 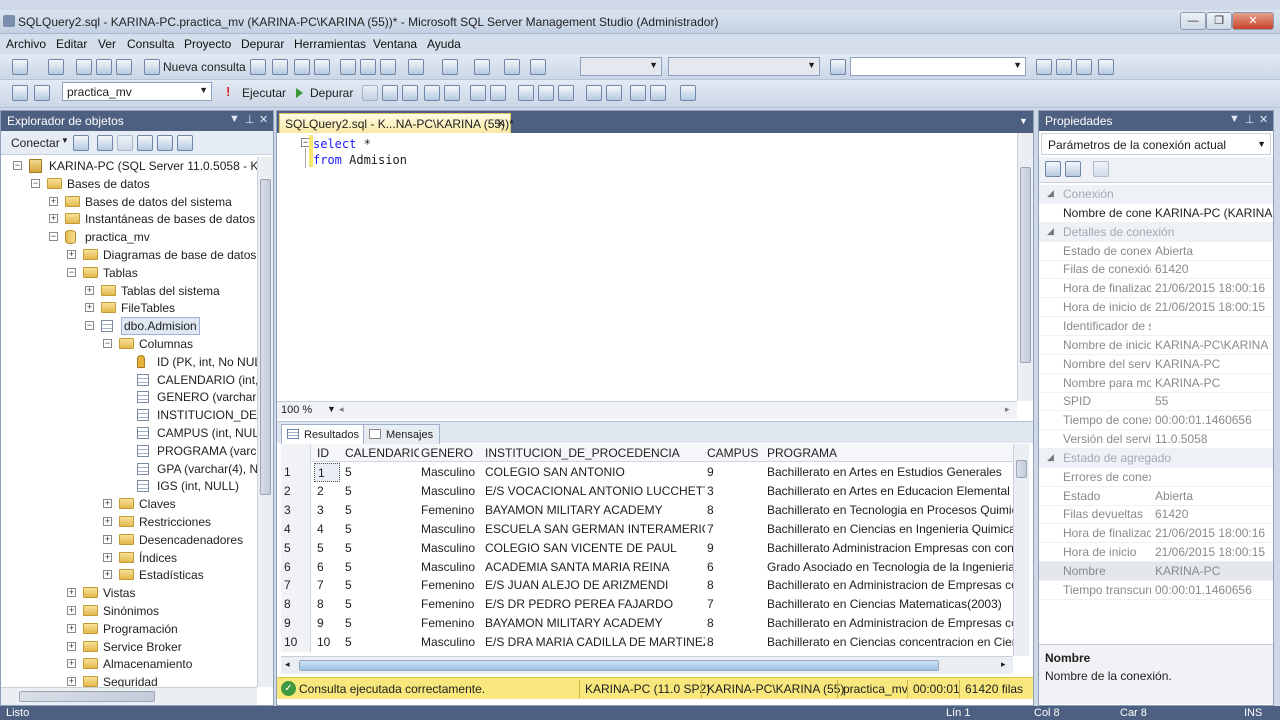 I want to click on grid-cell: 3, so click(x=736, y=491).